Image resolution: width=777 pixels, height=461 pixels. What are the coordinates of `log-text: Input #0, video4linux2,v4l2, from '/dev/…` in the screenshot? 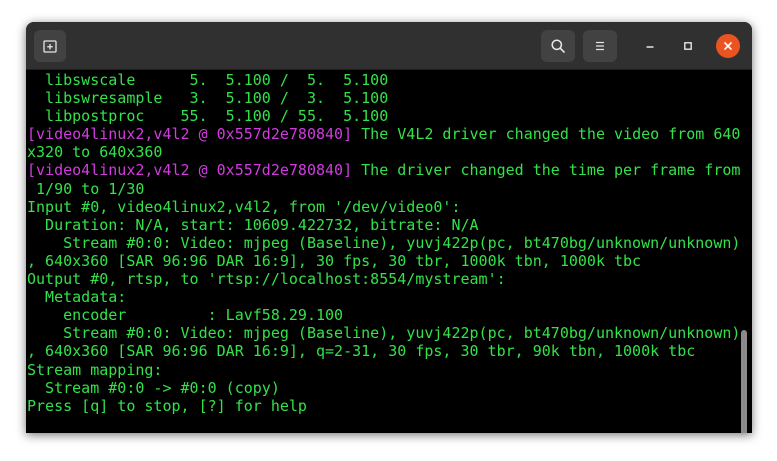 It's located at (244, 206).